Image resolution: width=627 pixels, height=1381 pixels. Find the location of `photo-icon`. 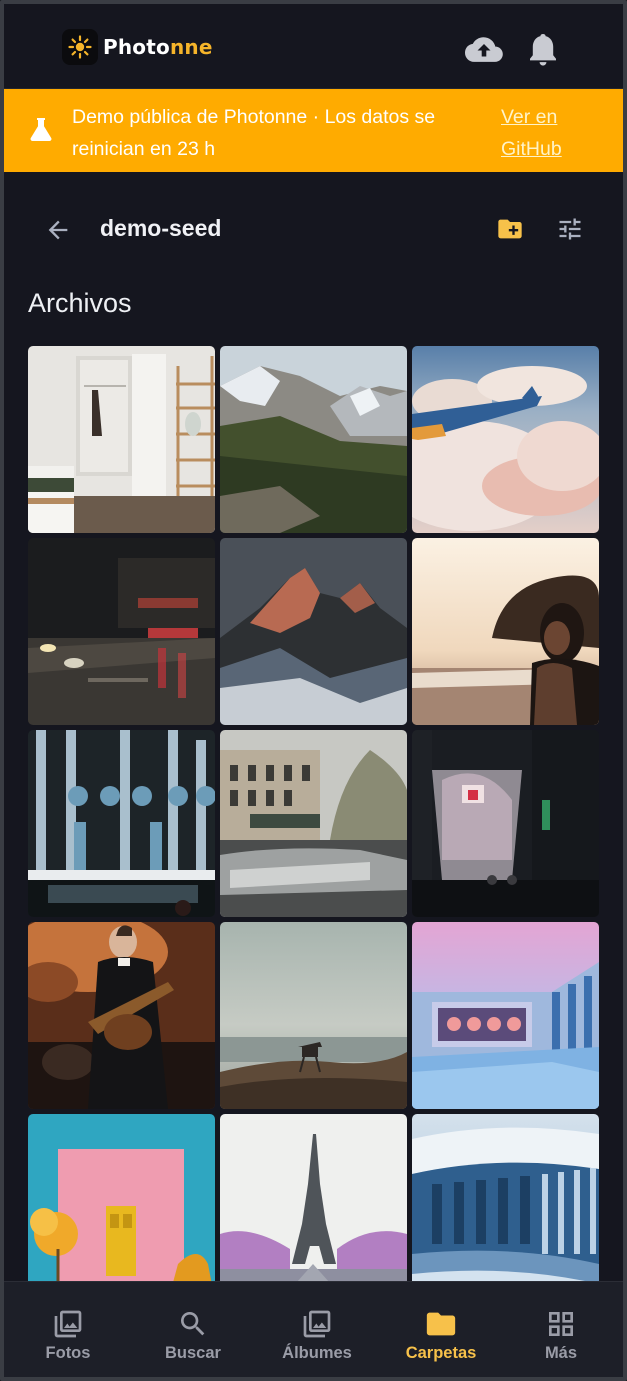

photo-icon is located at coordinates (68, 1324).